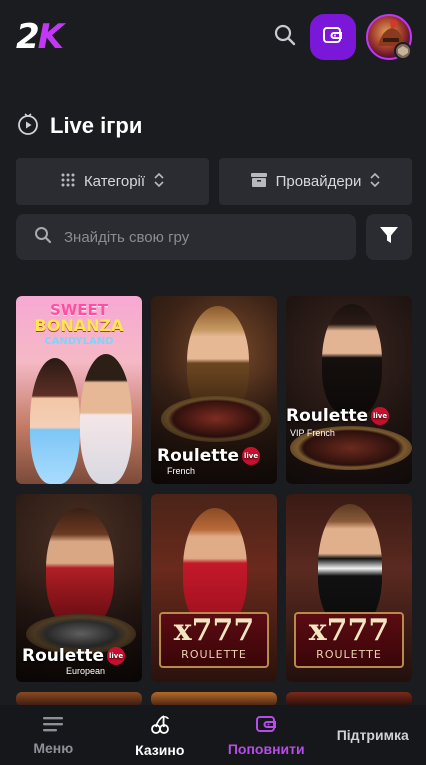  I want to click on nav-menu: Меню, so click(53, 735).